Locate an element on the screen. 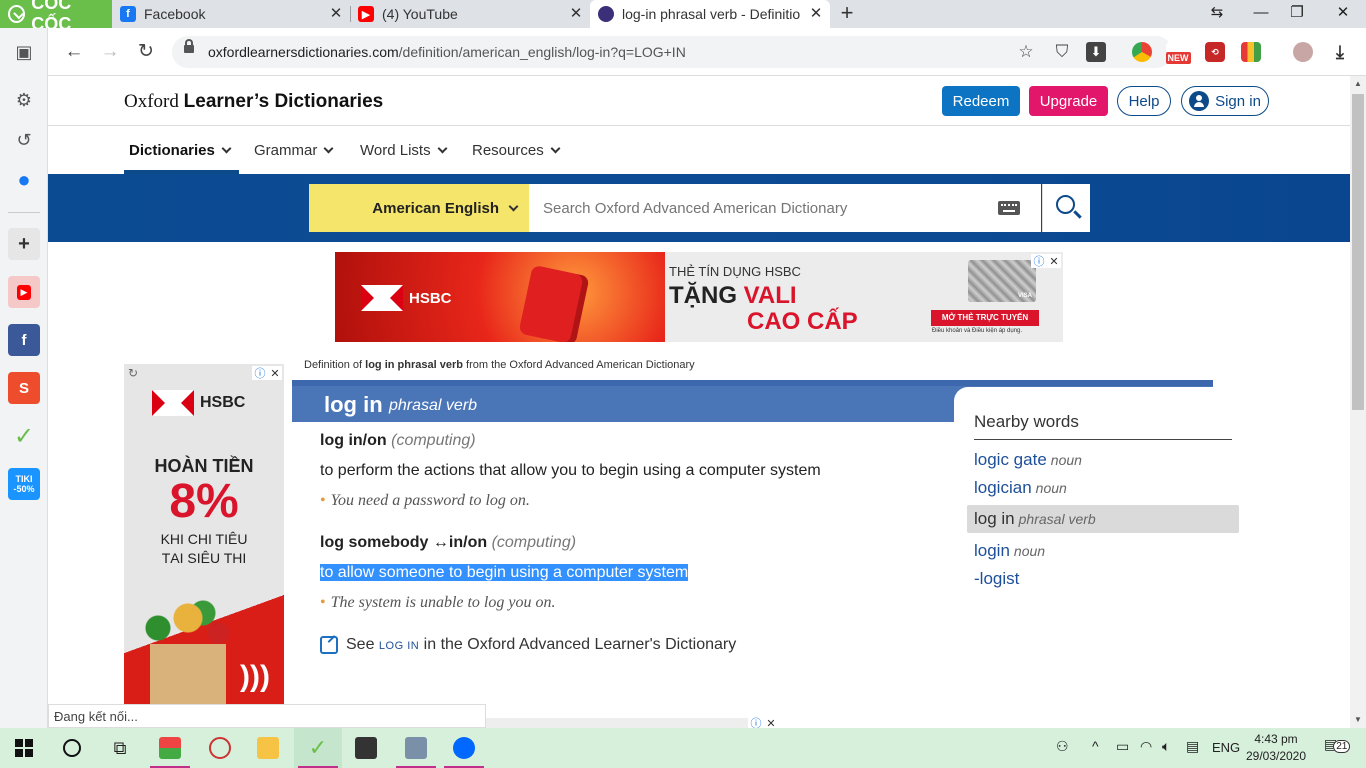 The width and height of the screenshot is (1366, 768). tiki-shortcut-icon: TIKI -50% is located at coordinates (24, 484).